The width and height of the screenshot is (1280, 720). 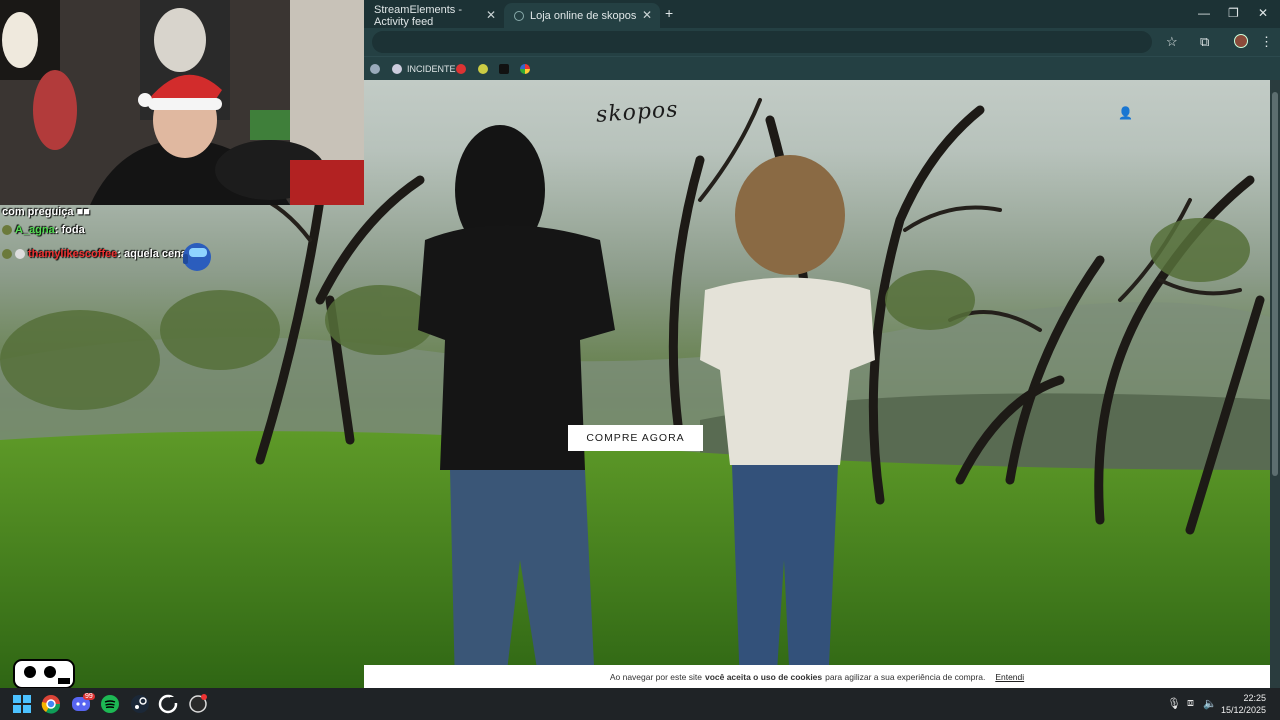 I want to click on cookie-text: Ao navegar por este site, so click(x=655, y=676).